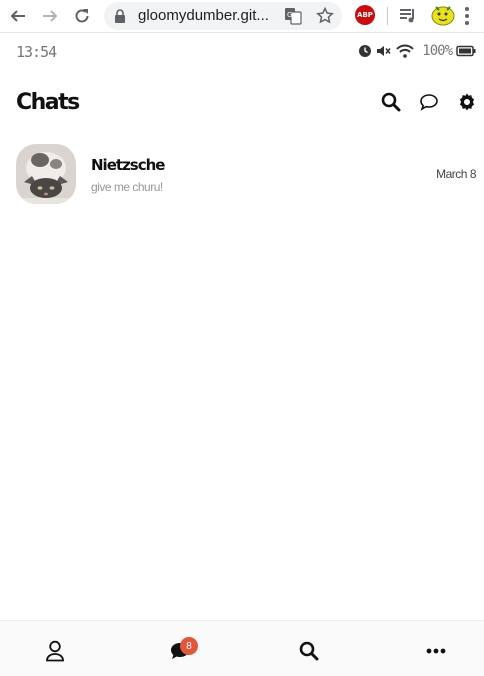 The height and width of the screenshot is (676, 484). What do you see at coordinates (242, 50) in the screenshot?
I see `status-bar: 13:54 100%` at bounding box center [242, 50].